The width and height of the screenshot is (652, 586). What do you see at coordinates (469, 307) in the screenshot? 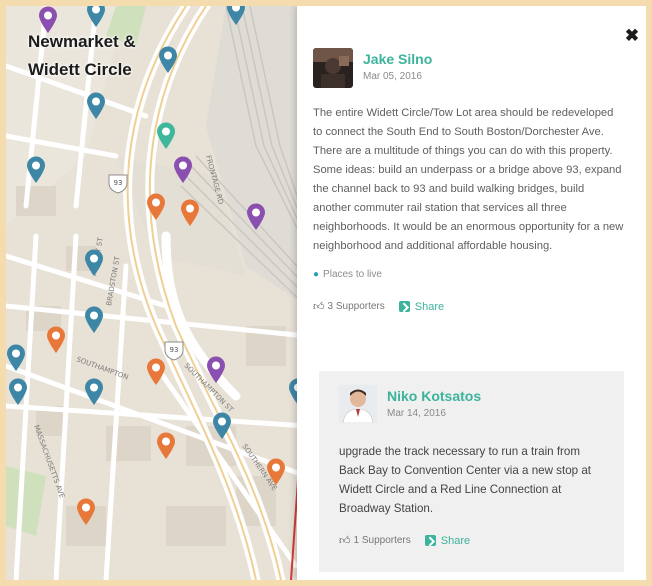
I see `post-actions: 👍︎ 3 Supporters Share` at bounding box center [469, 307].